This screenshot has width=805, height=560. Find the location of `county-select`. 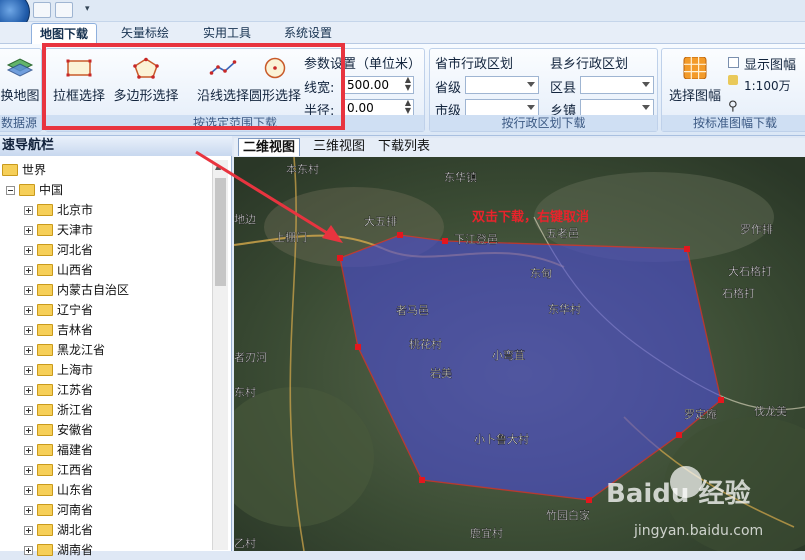

county-select is located at coordinates (617, 85).